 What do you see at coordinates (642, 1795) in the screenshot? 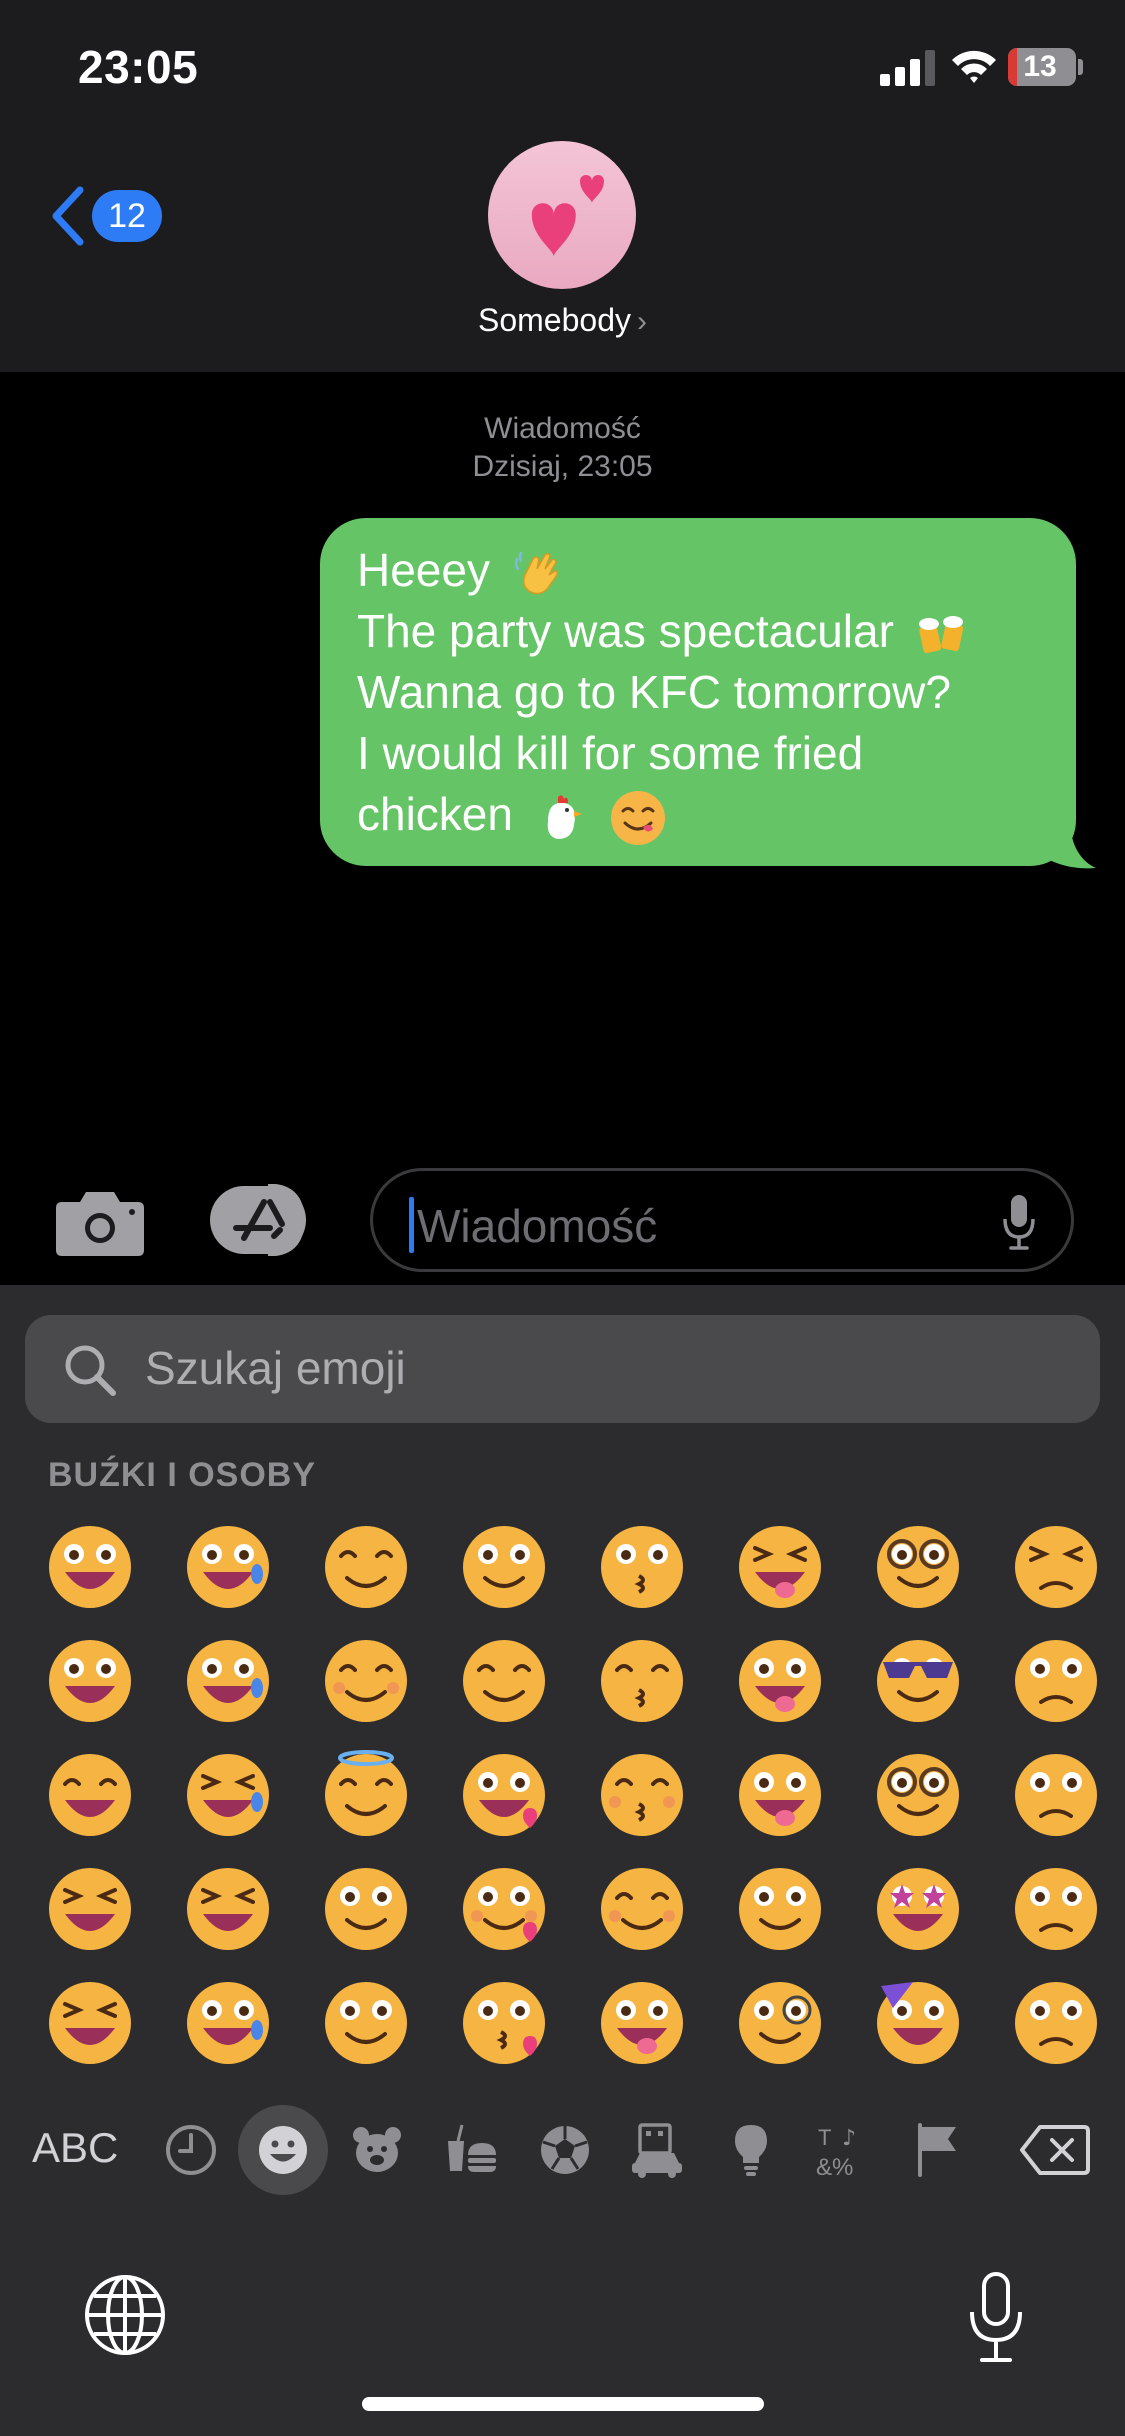
I see `kissing-face-closed-eyes-emoji-icon` at bounding box center [642, 1795].